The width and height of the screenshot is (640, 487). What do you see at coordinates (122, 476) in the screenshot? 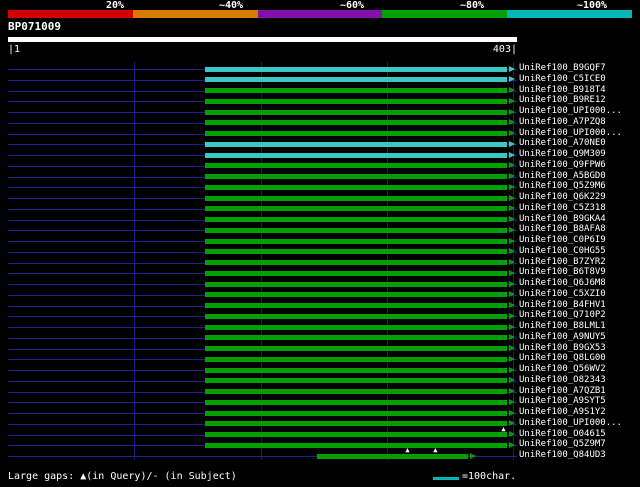
I see `large-gaps-legend: Large gaps: ▲(in Query)/- (in Subject)` at bounding box center [122, 476].